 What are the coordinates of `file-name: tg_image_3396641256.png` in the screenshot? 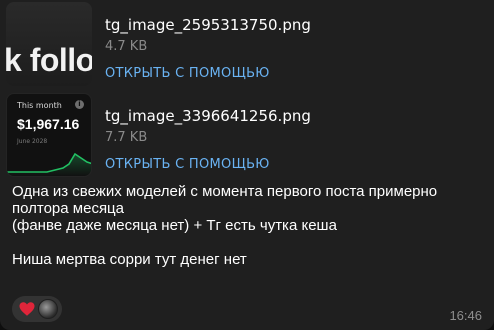 It's located at (208, 116).